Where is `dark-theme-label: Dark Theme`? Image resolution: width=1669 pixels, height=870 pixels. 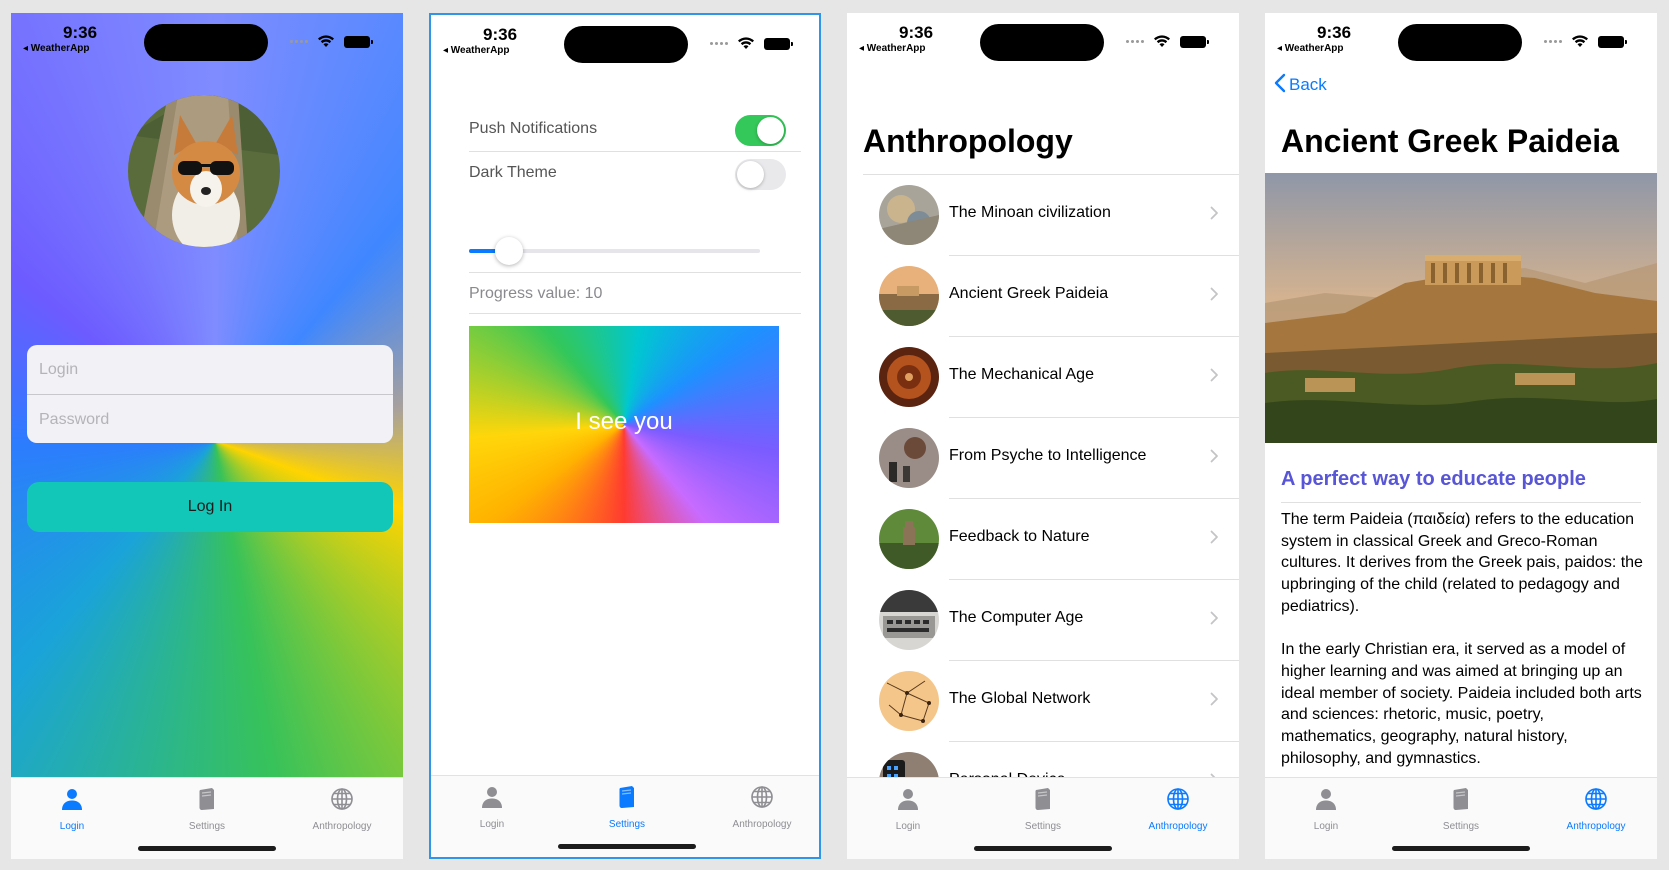
dark-theme-label: Dark Theme is located at coordinates (513, 172).